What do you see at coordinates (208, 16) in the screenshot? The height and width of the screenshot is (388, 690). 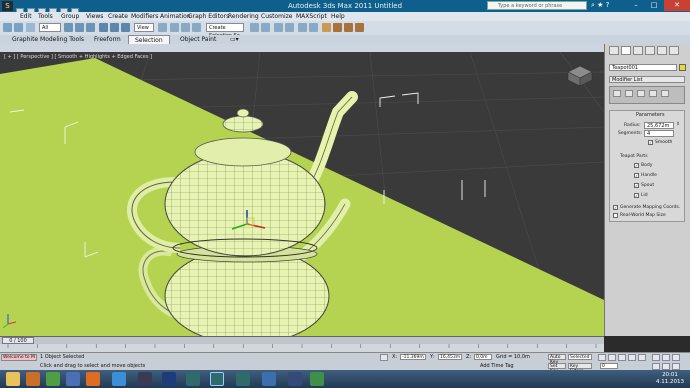 I see `menu-graph-editors: Graph Editors` at bounding box center [208, 16].